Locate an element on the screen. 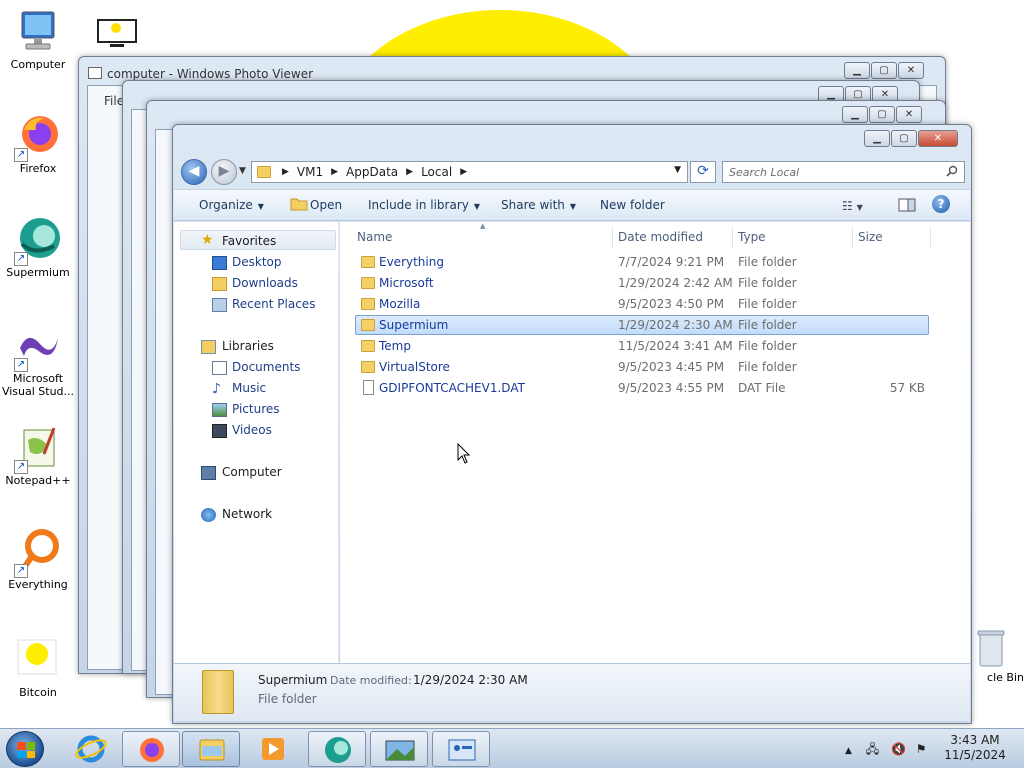 This screenshot has height=768, width=1024. desktop-icon-computer: Computer is located at coordinates (38, 39).